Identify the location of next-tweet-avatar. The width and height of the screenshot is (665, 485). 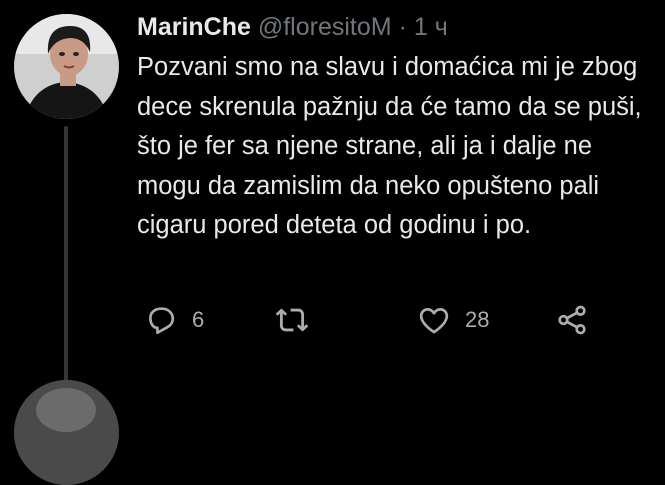
(66, 432).